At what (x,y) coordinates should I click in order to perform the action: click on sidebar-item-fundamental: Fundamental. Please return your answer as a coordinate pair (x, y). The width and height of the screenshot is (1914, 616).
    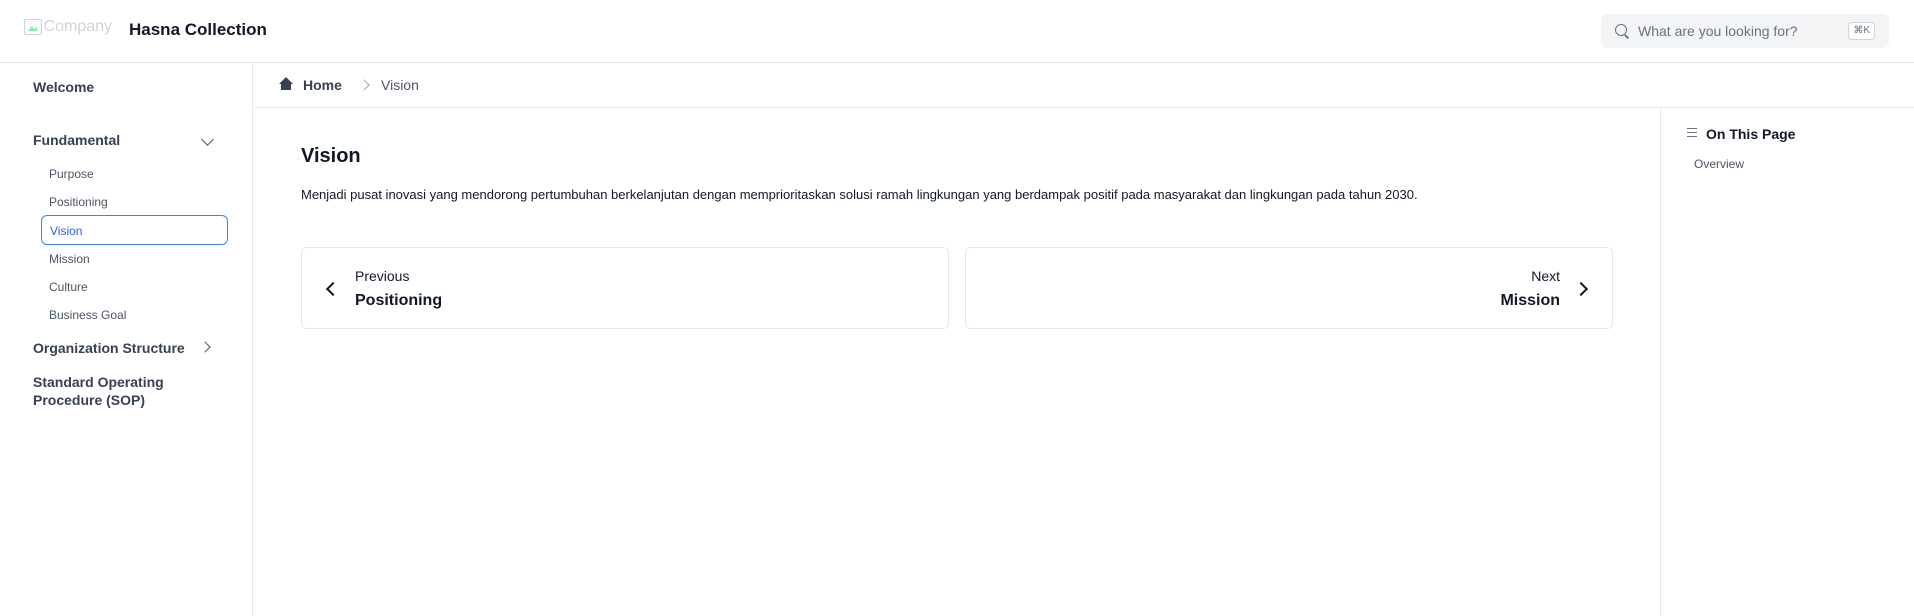
    Looking at the image, I should click on (76, 140).